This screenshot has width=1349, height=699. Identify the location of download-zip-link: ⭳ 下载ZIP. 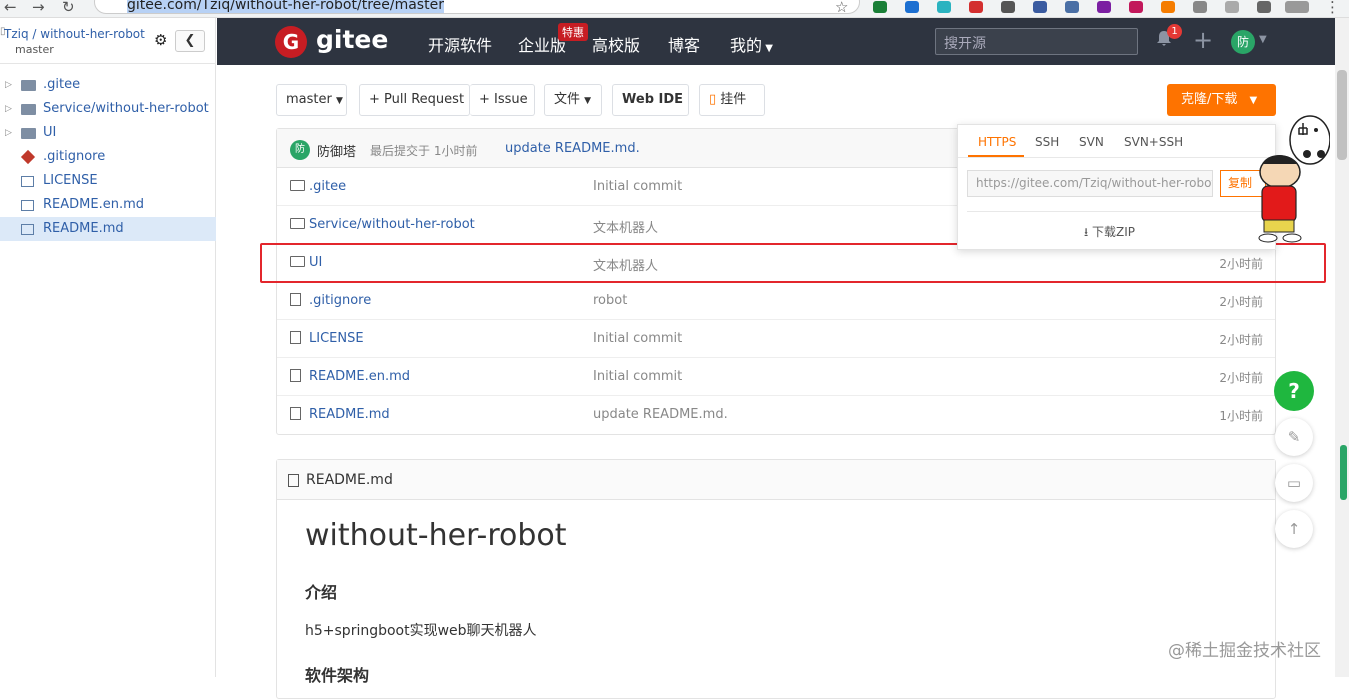
(1109, 233).